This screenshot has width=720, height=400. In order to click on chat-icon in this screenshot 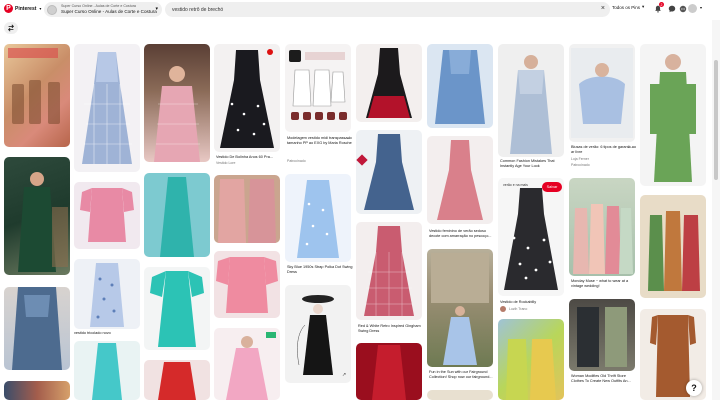, I will do `click(671, 8)`.